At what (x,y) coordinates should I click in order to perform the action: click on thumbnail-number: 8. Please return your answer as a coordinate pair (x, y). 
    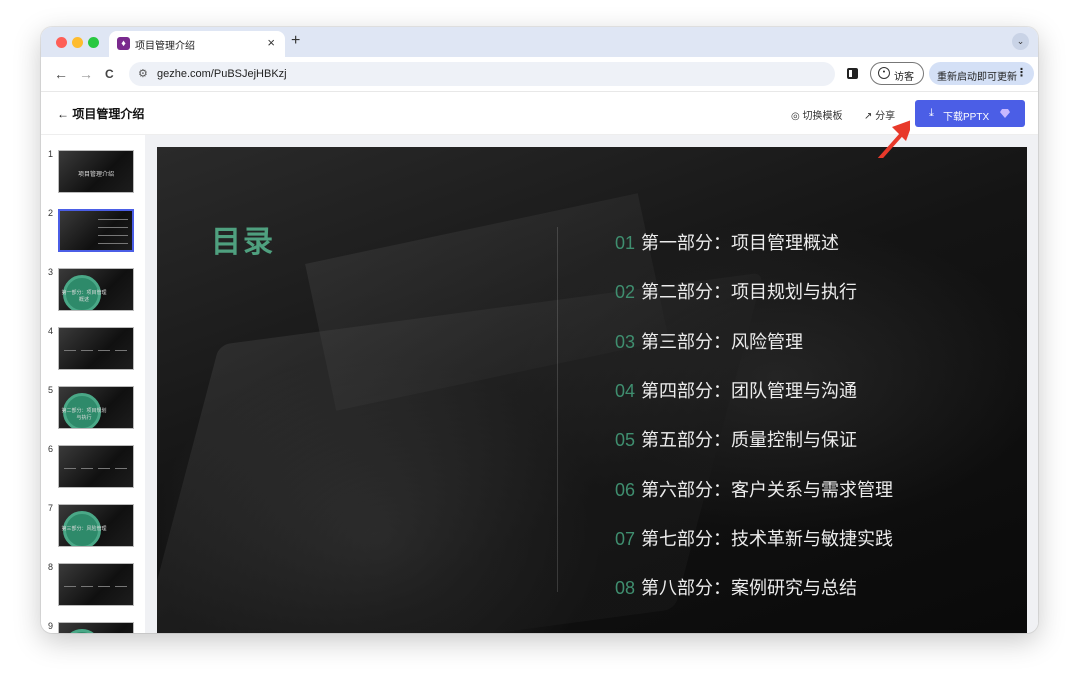
    Looking at the image, I should click on (51, 567).